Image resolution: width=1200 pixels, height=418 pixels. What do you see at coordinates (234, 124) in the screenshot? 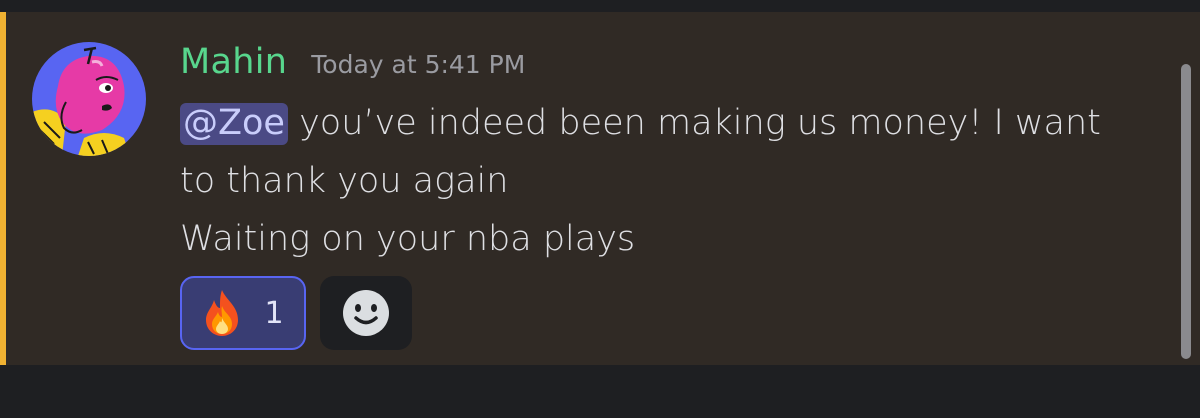
I see `user-mention: @Zoe` at bounding box center [234, 124].